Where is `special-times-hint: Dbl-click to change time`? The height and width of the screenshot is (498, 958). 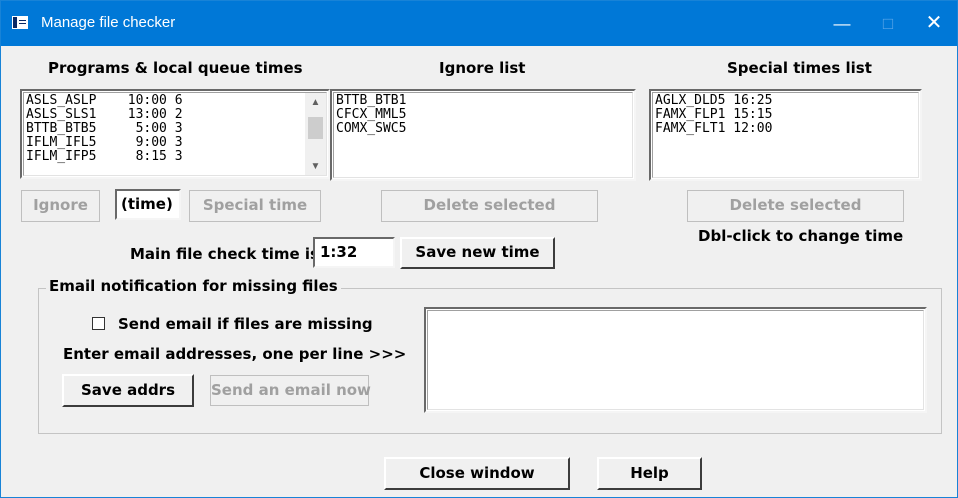 special-times-hint: Dbl-click to change time is located at coordinates (801, 236).